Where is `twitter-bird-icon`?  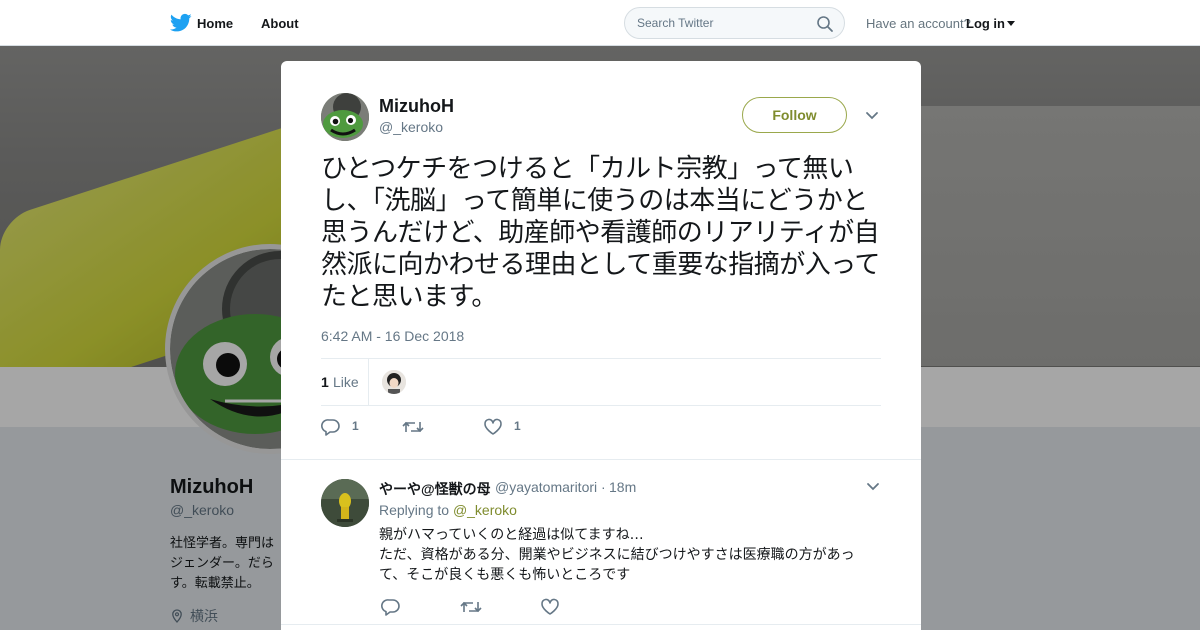
twitter-bird-icon is located at coordinates (181, 23).